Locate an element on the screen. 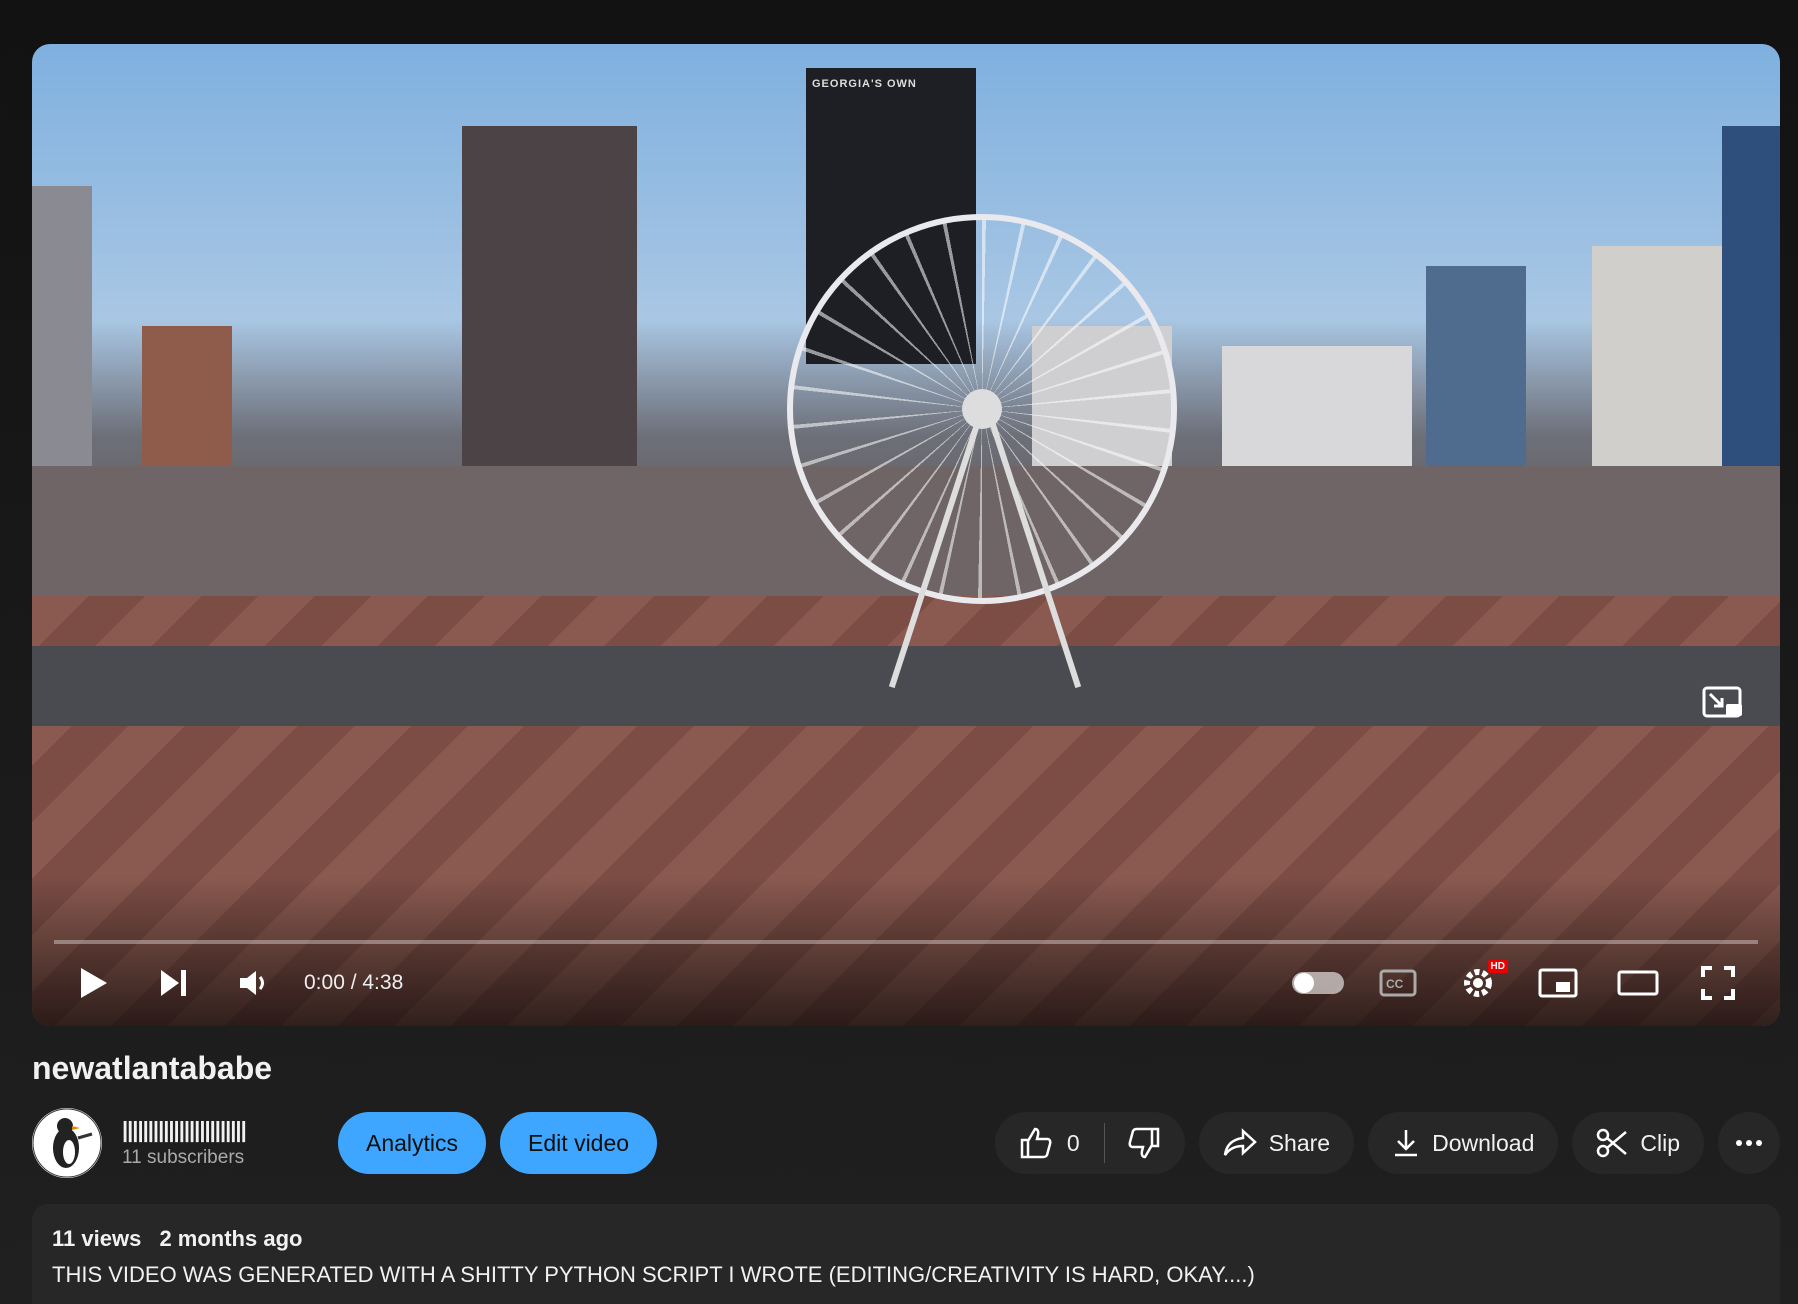 Image resolution: width=1798 pixels, height=1304 pixels. next-icon is located at coordinates (173, 983).